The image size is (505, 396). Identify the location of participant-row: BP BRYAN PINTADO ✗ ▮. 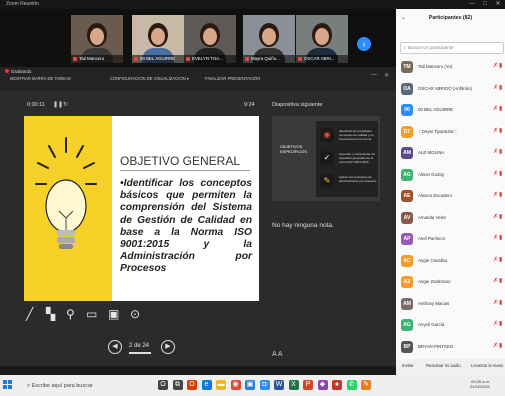
(450, 348).